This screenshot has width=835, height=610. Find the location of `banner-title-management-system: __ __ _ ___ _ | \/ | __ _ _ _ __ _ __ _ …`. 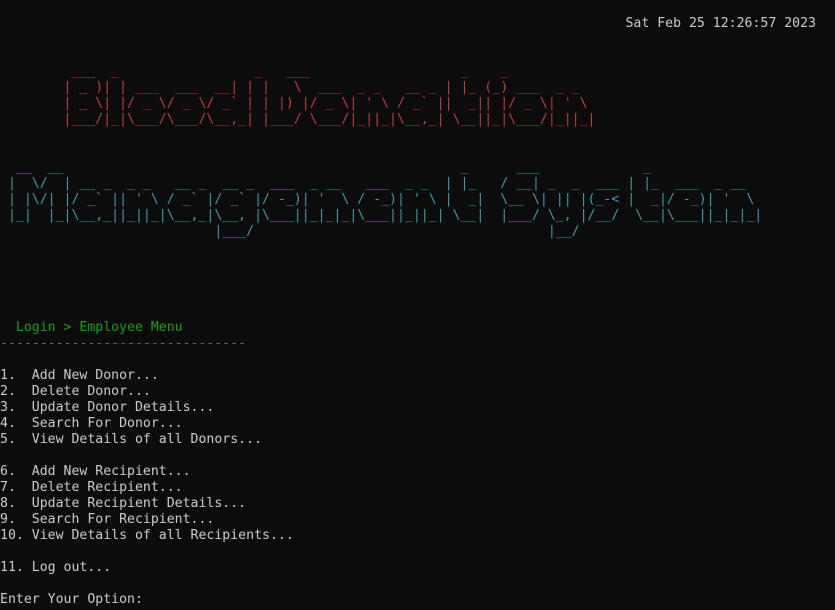

banner-title-management-system: __ __ _ ___ _ | \/ | __ _ _ _ __ _ __ _ … is located at coordinates (385, 199).